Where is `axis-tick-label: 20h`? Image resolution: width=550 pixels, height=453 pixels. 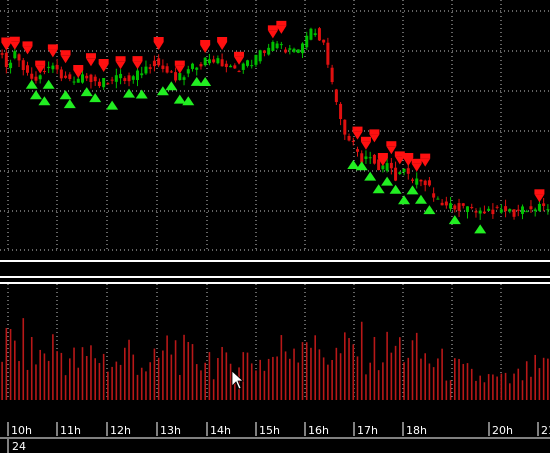
axis-tick-label: 20h is located at coordinates (502, 430).